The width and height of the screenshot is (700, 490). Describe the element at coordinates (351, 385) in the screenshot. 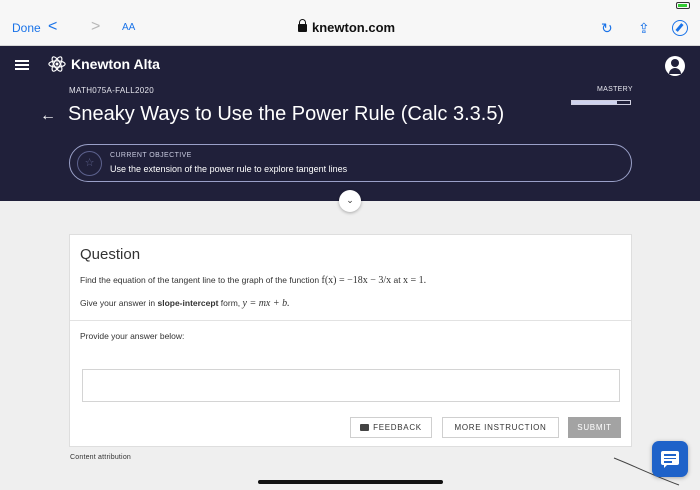

I see `answer-input` at that location.